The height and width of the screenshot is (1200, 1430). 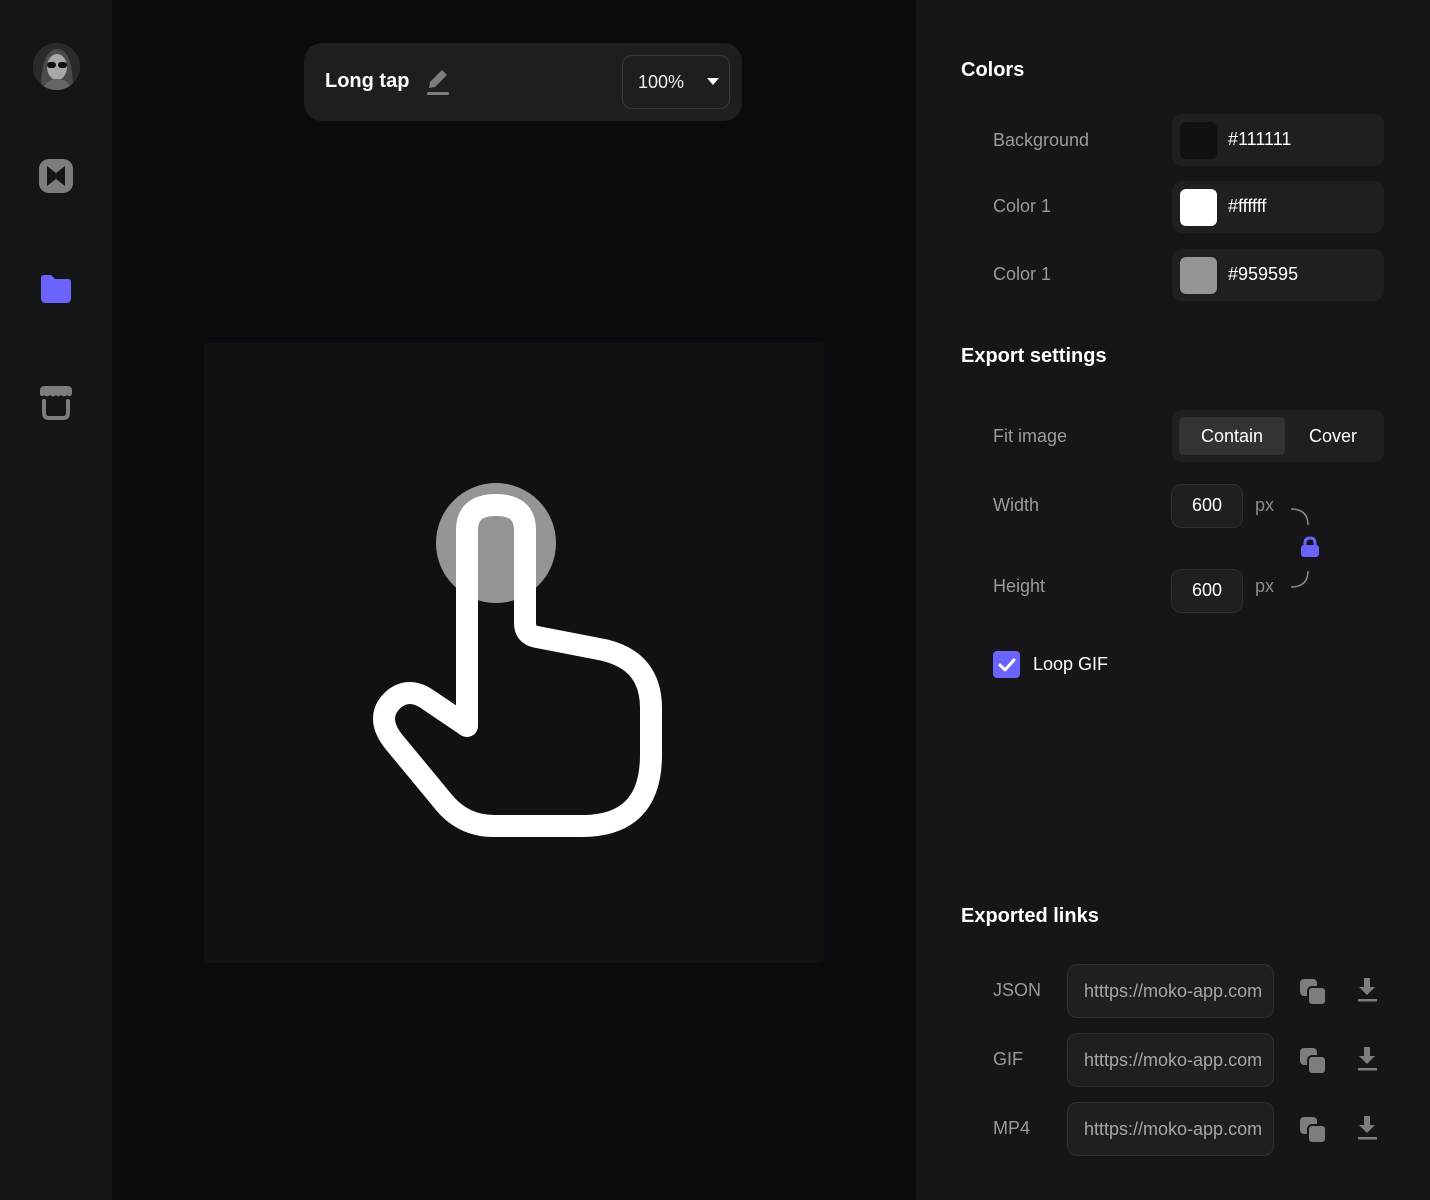 What do you see at coordinates (1265, 586) in the screenshot?
I see `height-unit: px` at bounding box center [1265, 586].